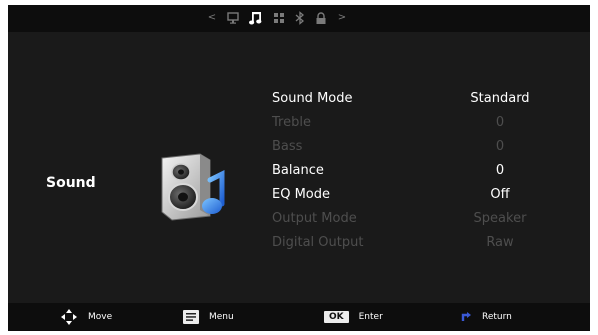 This screenshot has height=335, width=598. Describe the element at coordinates (71, 183) in the screenshot. I see `category-title: Sound` at that location.